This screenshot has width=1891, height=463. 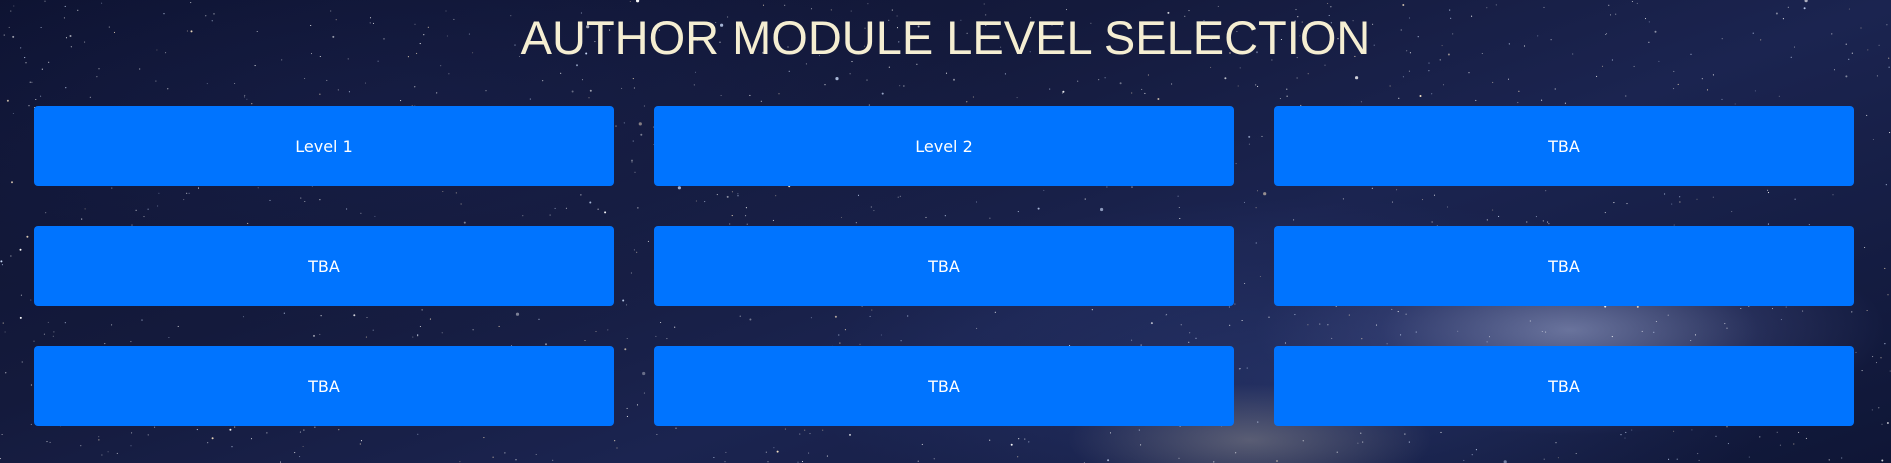 I want to click on level-button-2: Level 2, so click(x=944, y=146).